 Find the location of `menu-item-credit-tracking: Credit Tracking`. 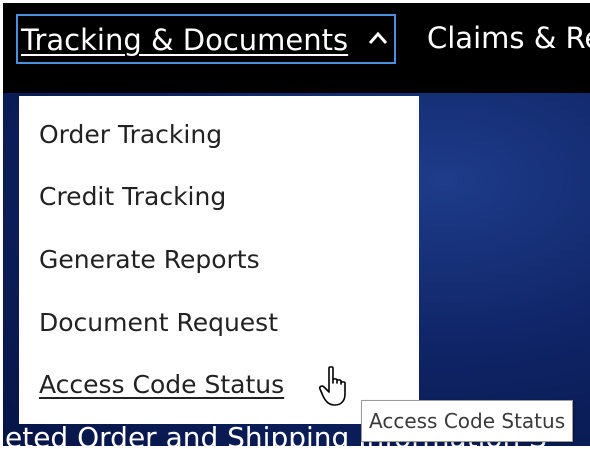

menu-item-credit-tracking: Credit Tracking is located at coordinates (132, 197).